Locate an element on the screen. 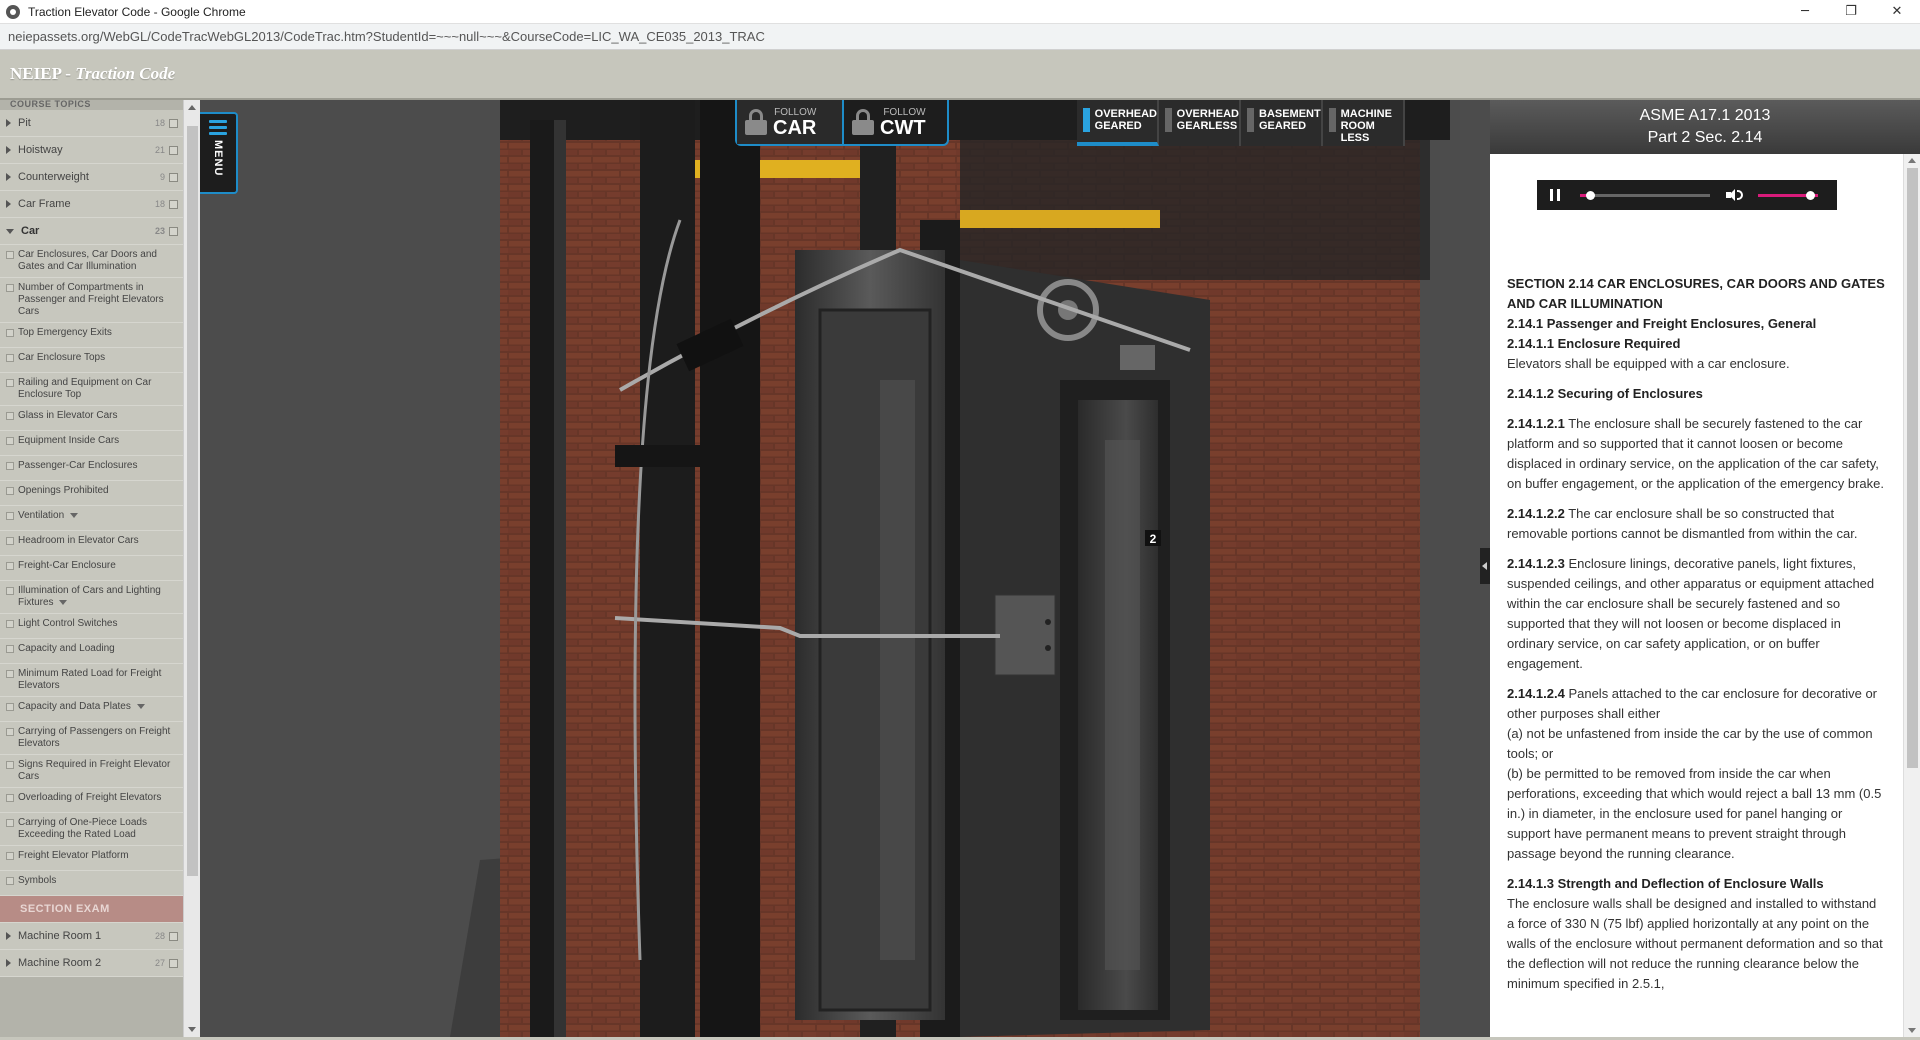  elevator-type-label: MACHINE ROOM LESS is located at coordinates (1366, 126).